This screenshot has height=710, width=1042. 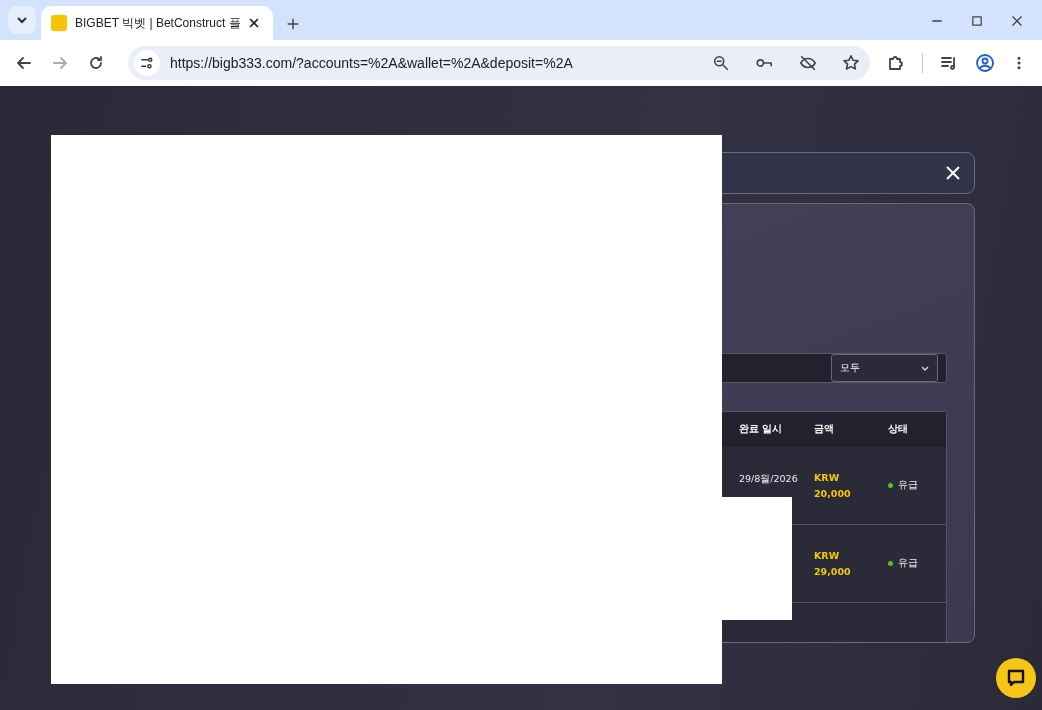 I want to click on site-settings-icon, so click(x=147, y=63).